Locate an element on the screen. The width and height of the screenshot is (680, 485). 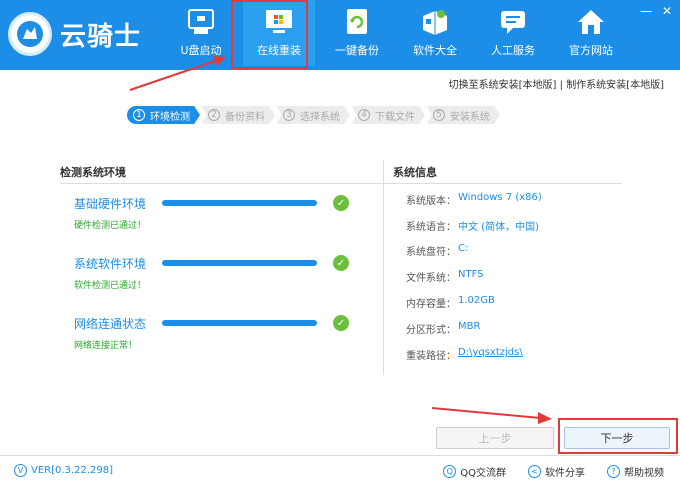
check-status: 硬件检测已通过！ is located at coordinates (110, 226).